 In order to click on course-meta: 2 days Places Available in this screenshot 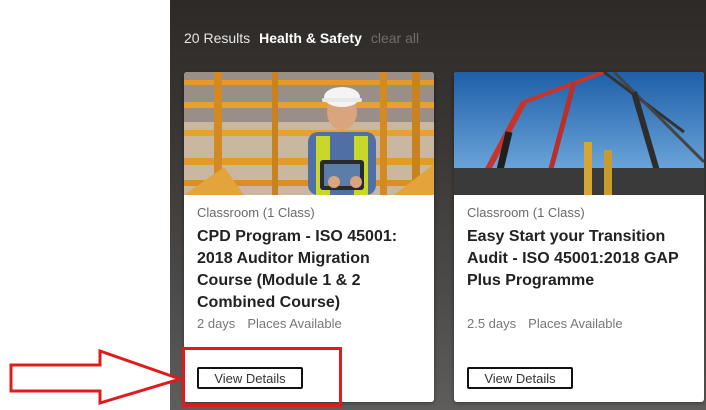, I will do `click(269, 323)`.